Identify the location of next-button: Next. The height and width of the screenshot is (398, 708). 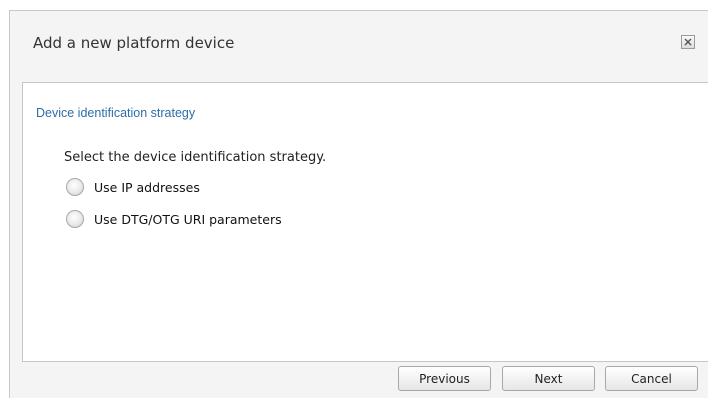
(548, 378).